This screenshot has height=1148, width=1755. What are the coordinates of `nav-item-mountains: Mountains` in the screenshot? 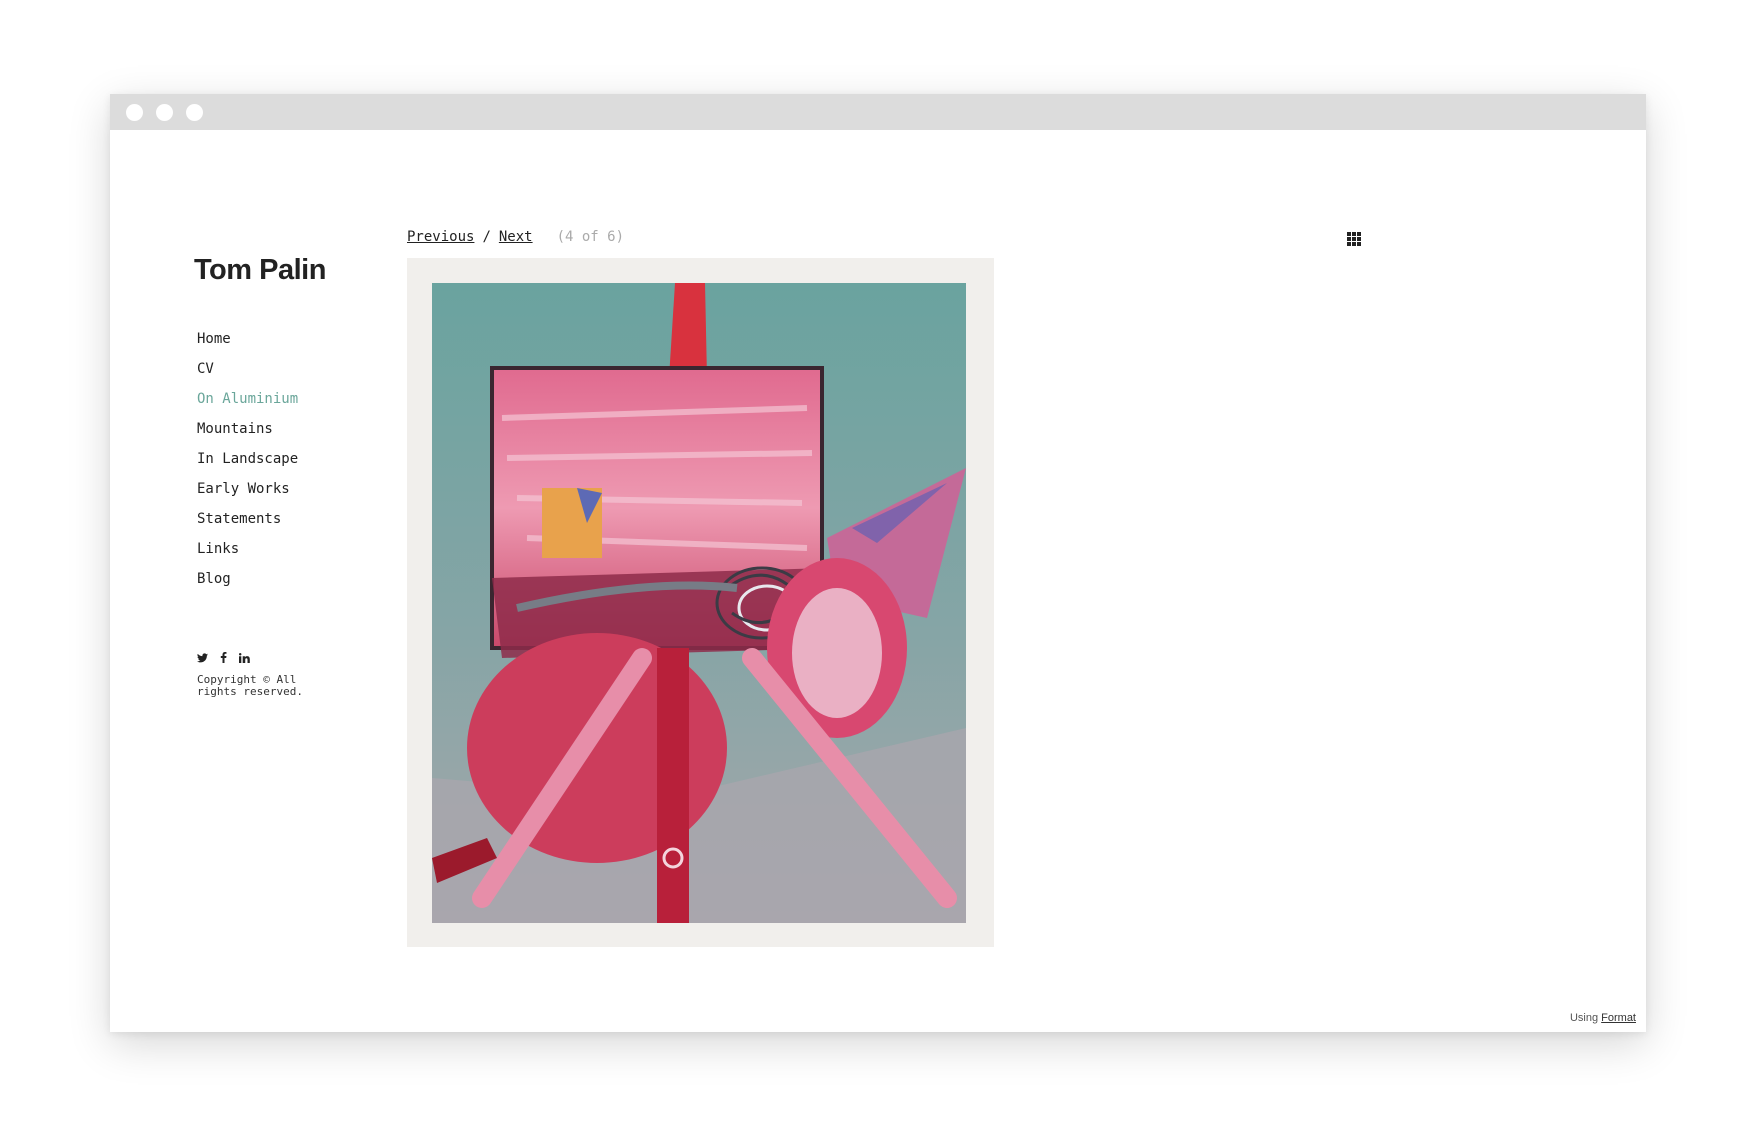 It's located at (247, 435).